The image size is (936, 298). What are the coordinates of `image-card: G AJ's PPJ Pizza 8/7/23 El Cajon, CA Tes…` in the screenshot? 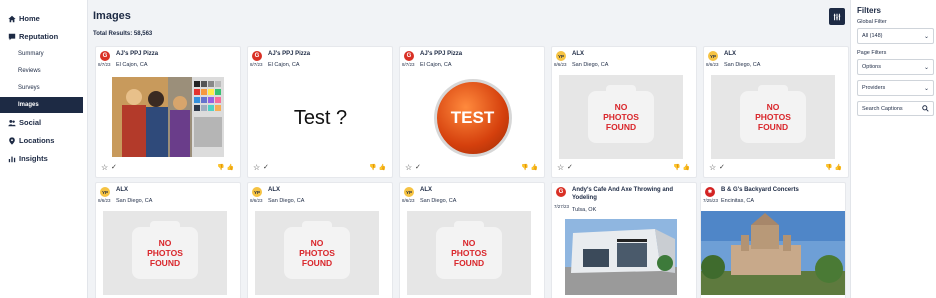 It's located at (320, 112).